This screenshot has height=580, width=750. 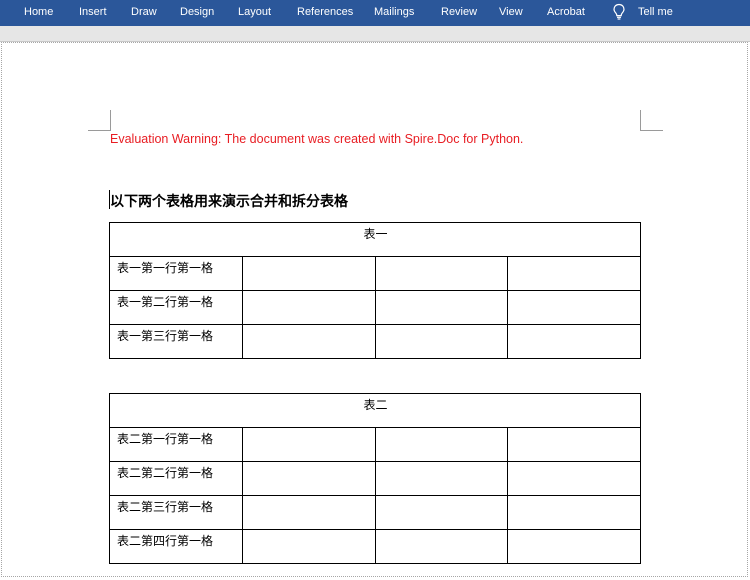 I want to click on table-row: 表一第三行第一格, so click(x=375, y=341).